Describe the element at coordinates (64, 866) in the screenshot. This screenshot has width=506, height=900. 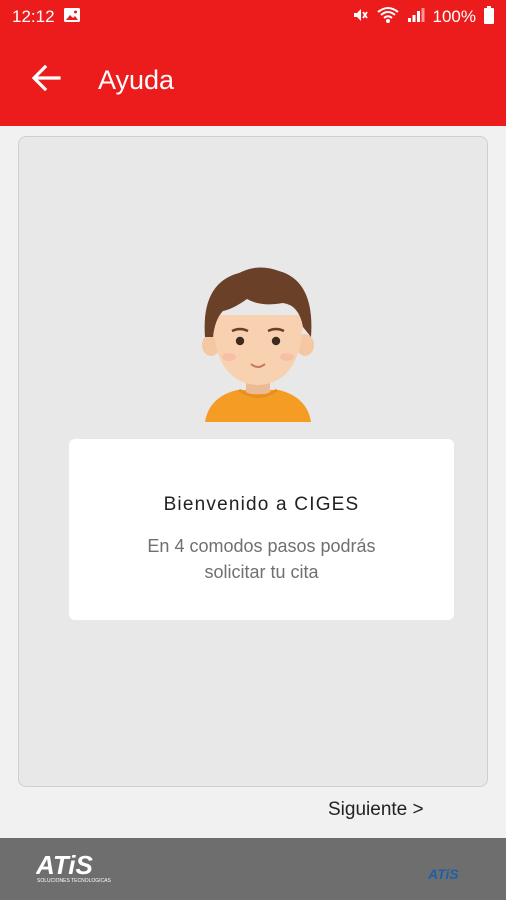
I see `atis-logo-text: ATiS` at that location.